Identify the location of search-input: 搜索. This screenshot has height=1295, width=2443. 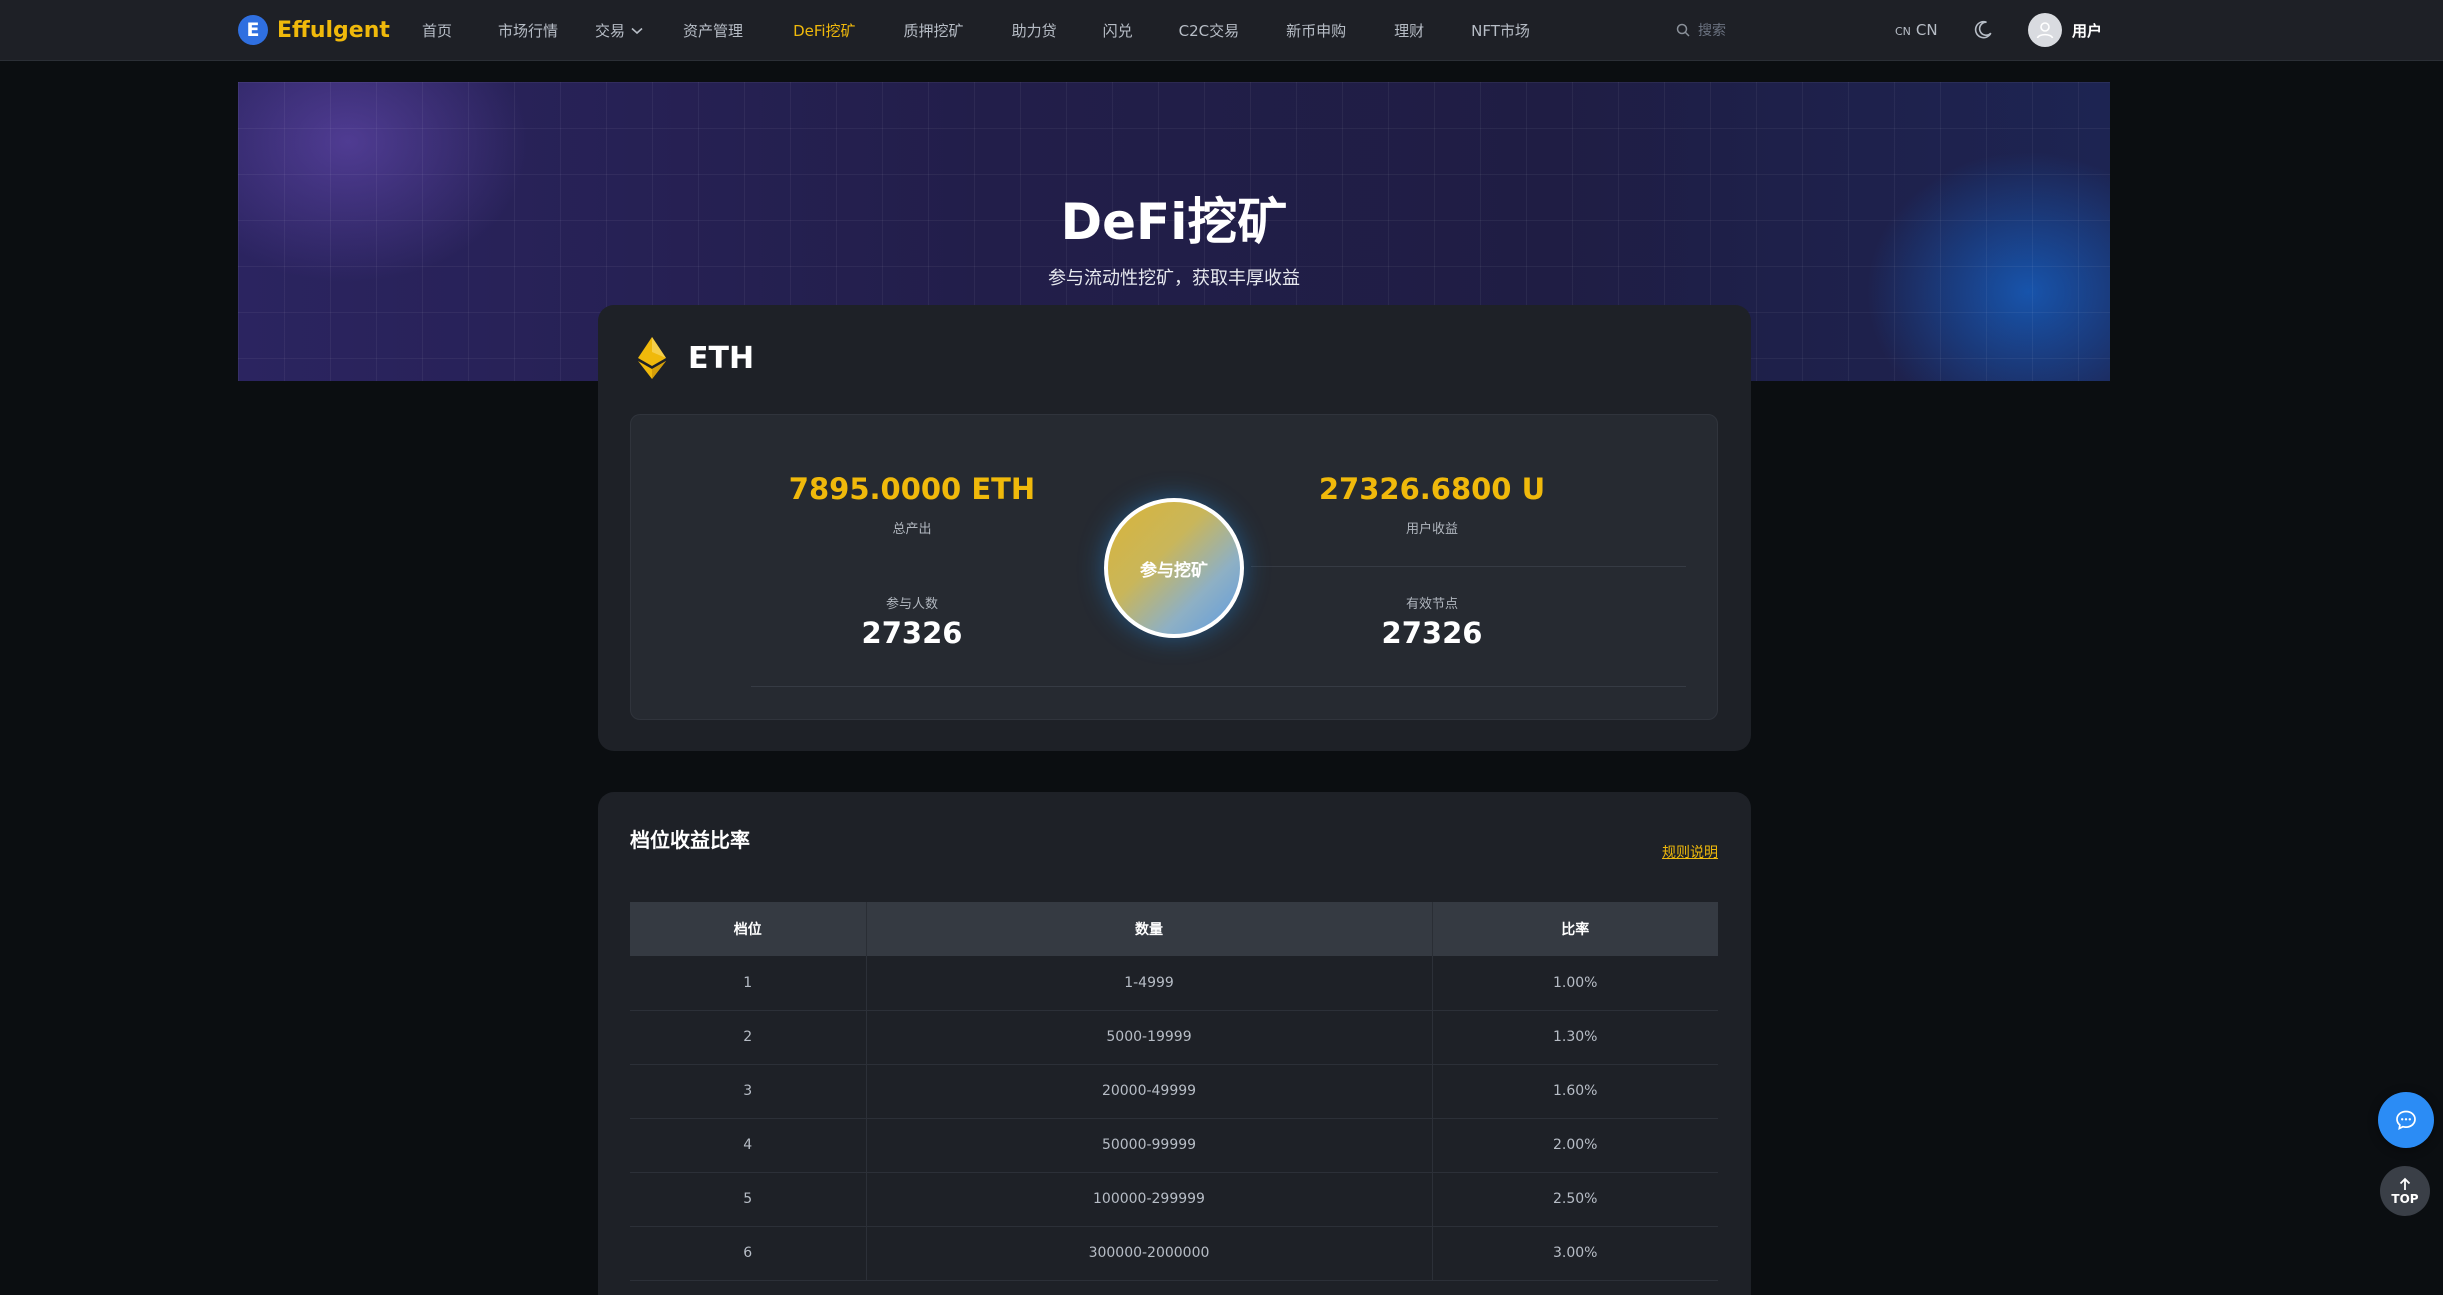
(1701, 30).